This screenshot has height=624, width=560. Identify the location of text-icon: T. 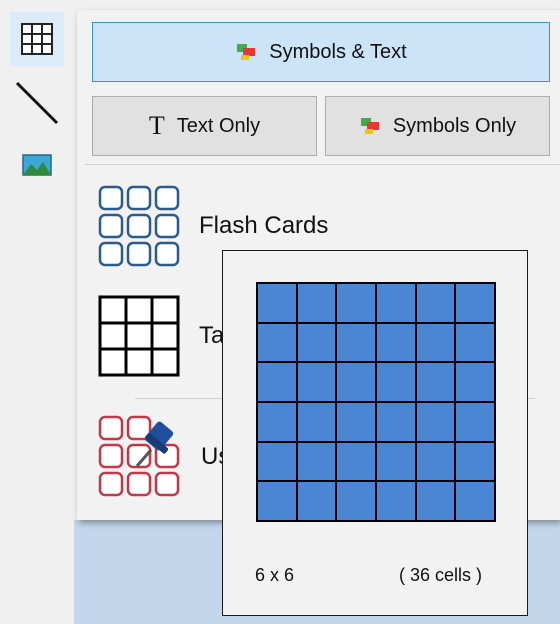
(156, 125).